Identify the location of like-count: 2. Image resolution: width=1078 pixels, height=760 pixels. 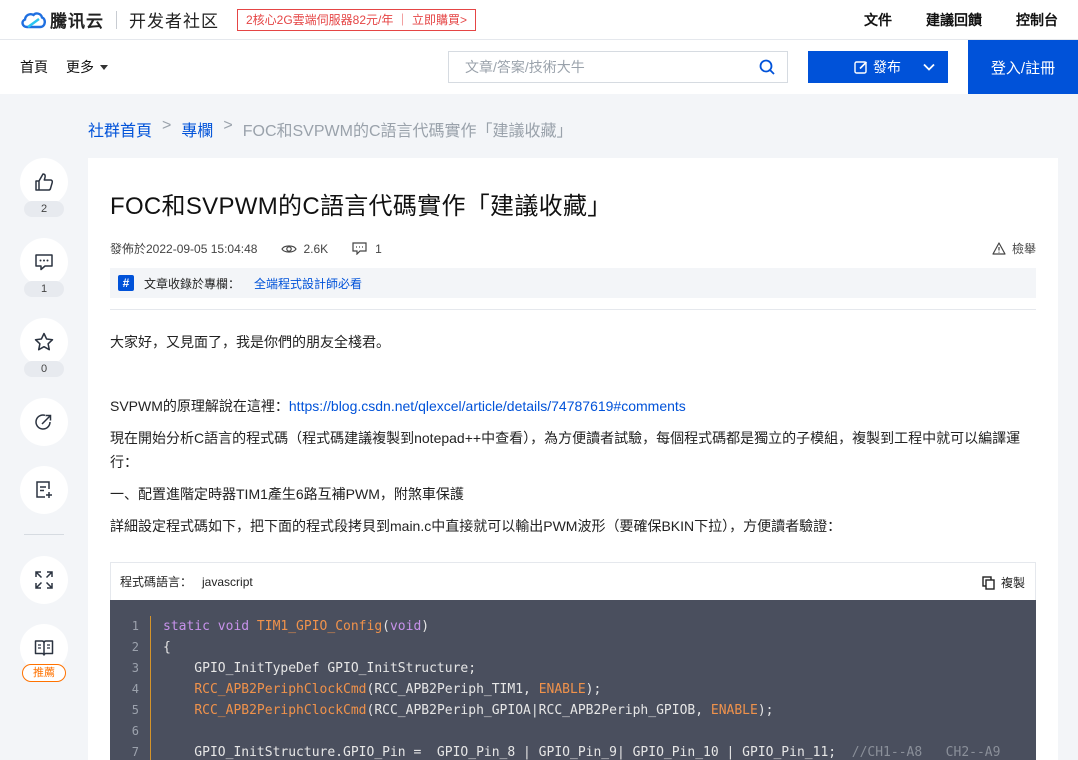
(44, 209).